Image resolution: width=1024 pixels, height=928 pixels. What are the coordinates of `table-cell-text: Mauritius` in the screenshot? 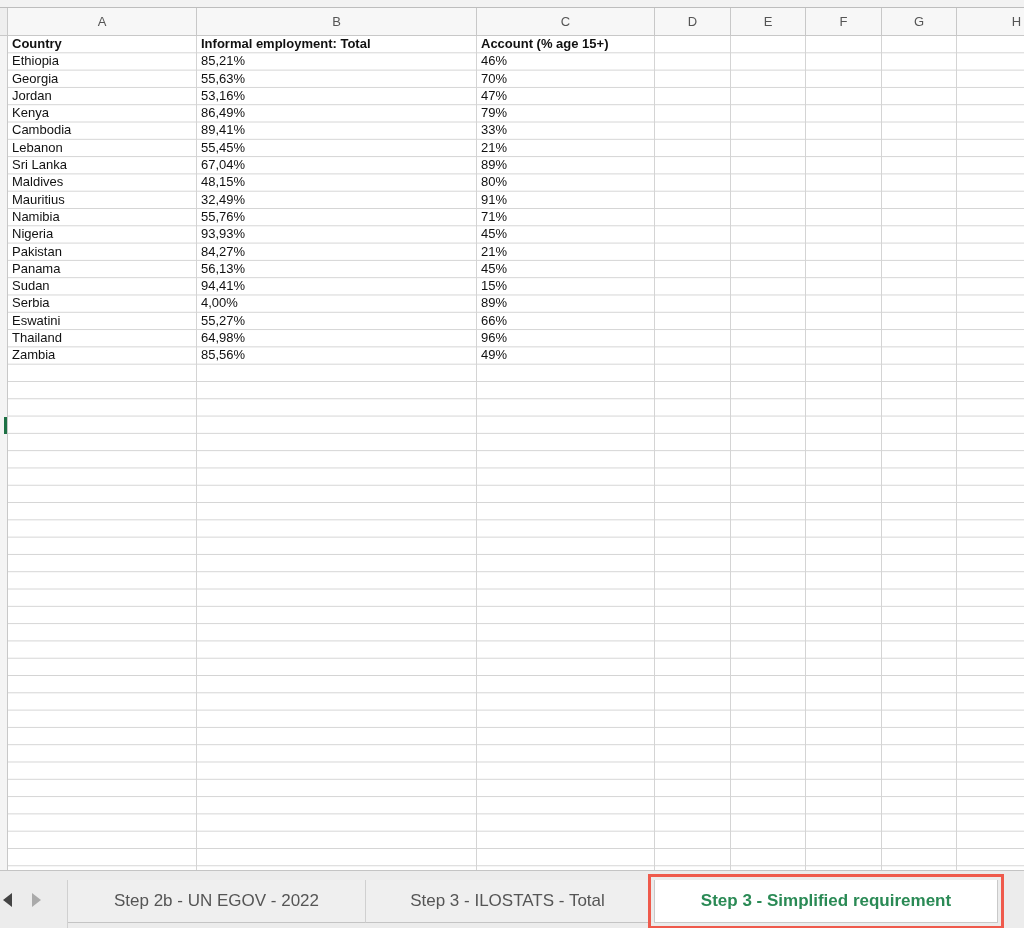 It's located at (38, 200).